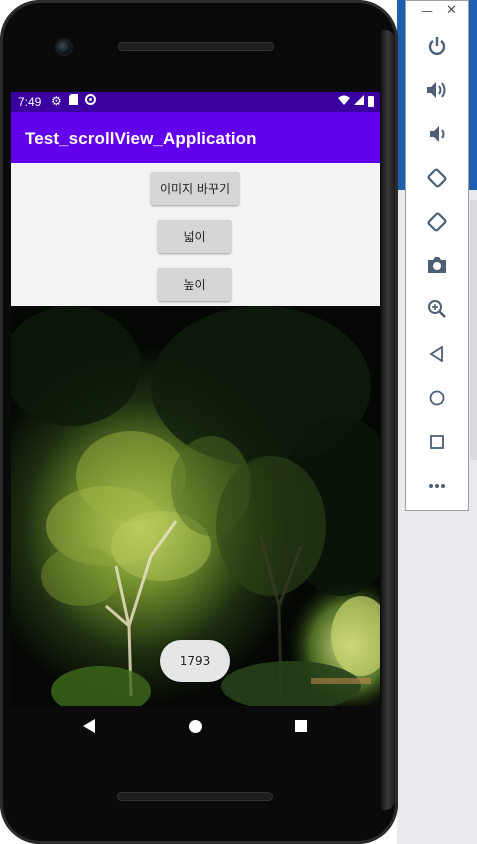  I want to click on sd-card-icon, so click(73, 101).